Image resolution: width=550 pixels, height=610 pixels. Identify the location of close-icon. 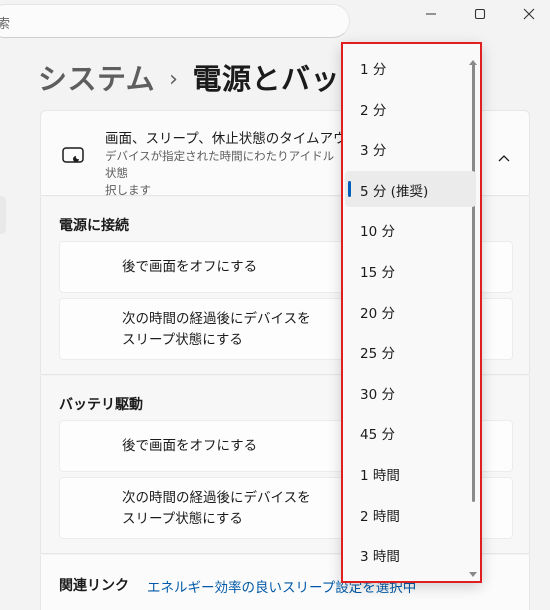
(529, 14).